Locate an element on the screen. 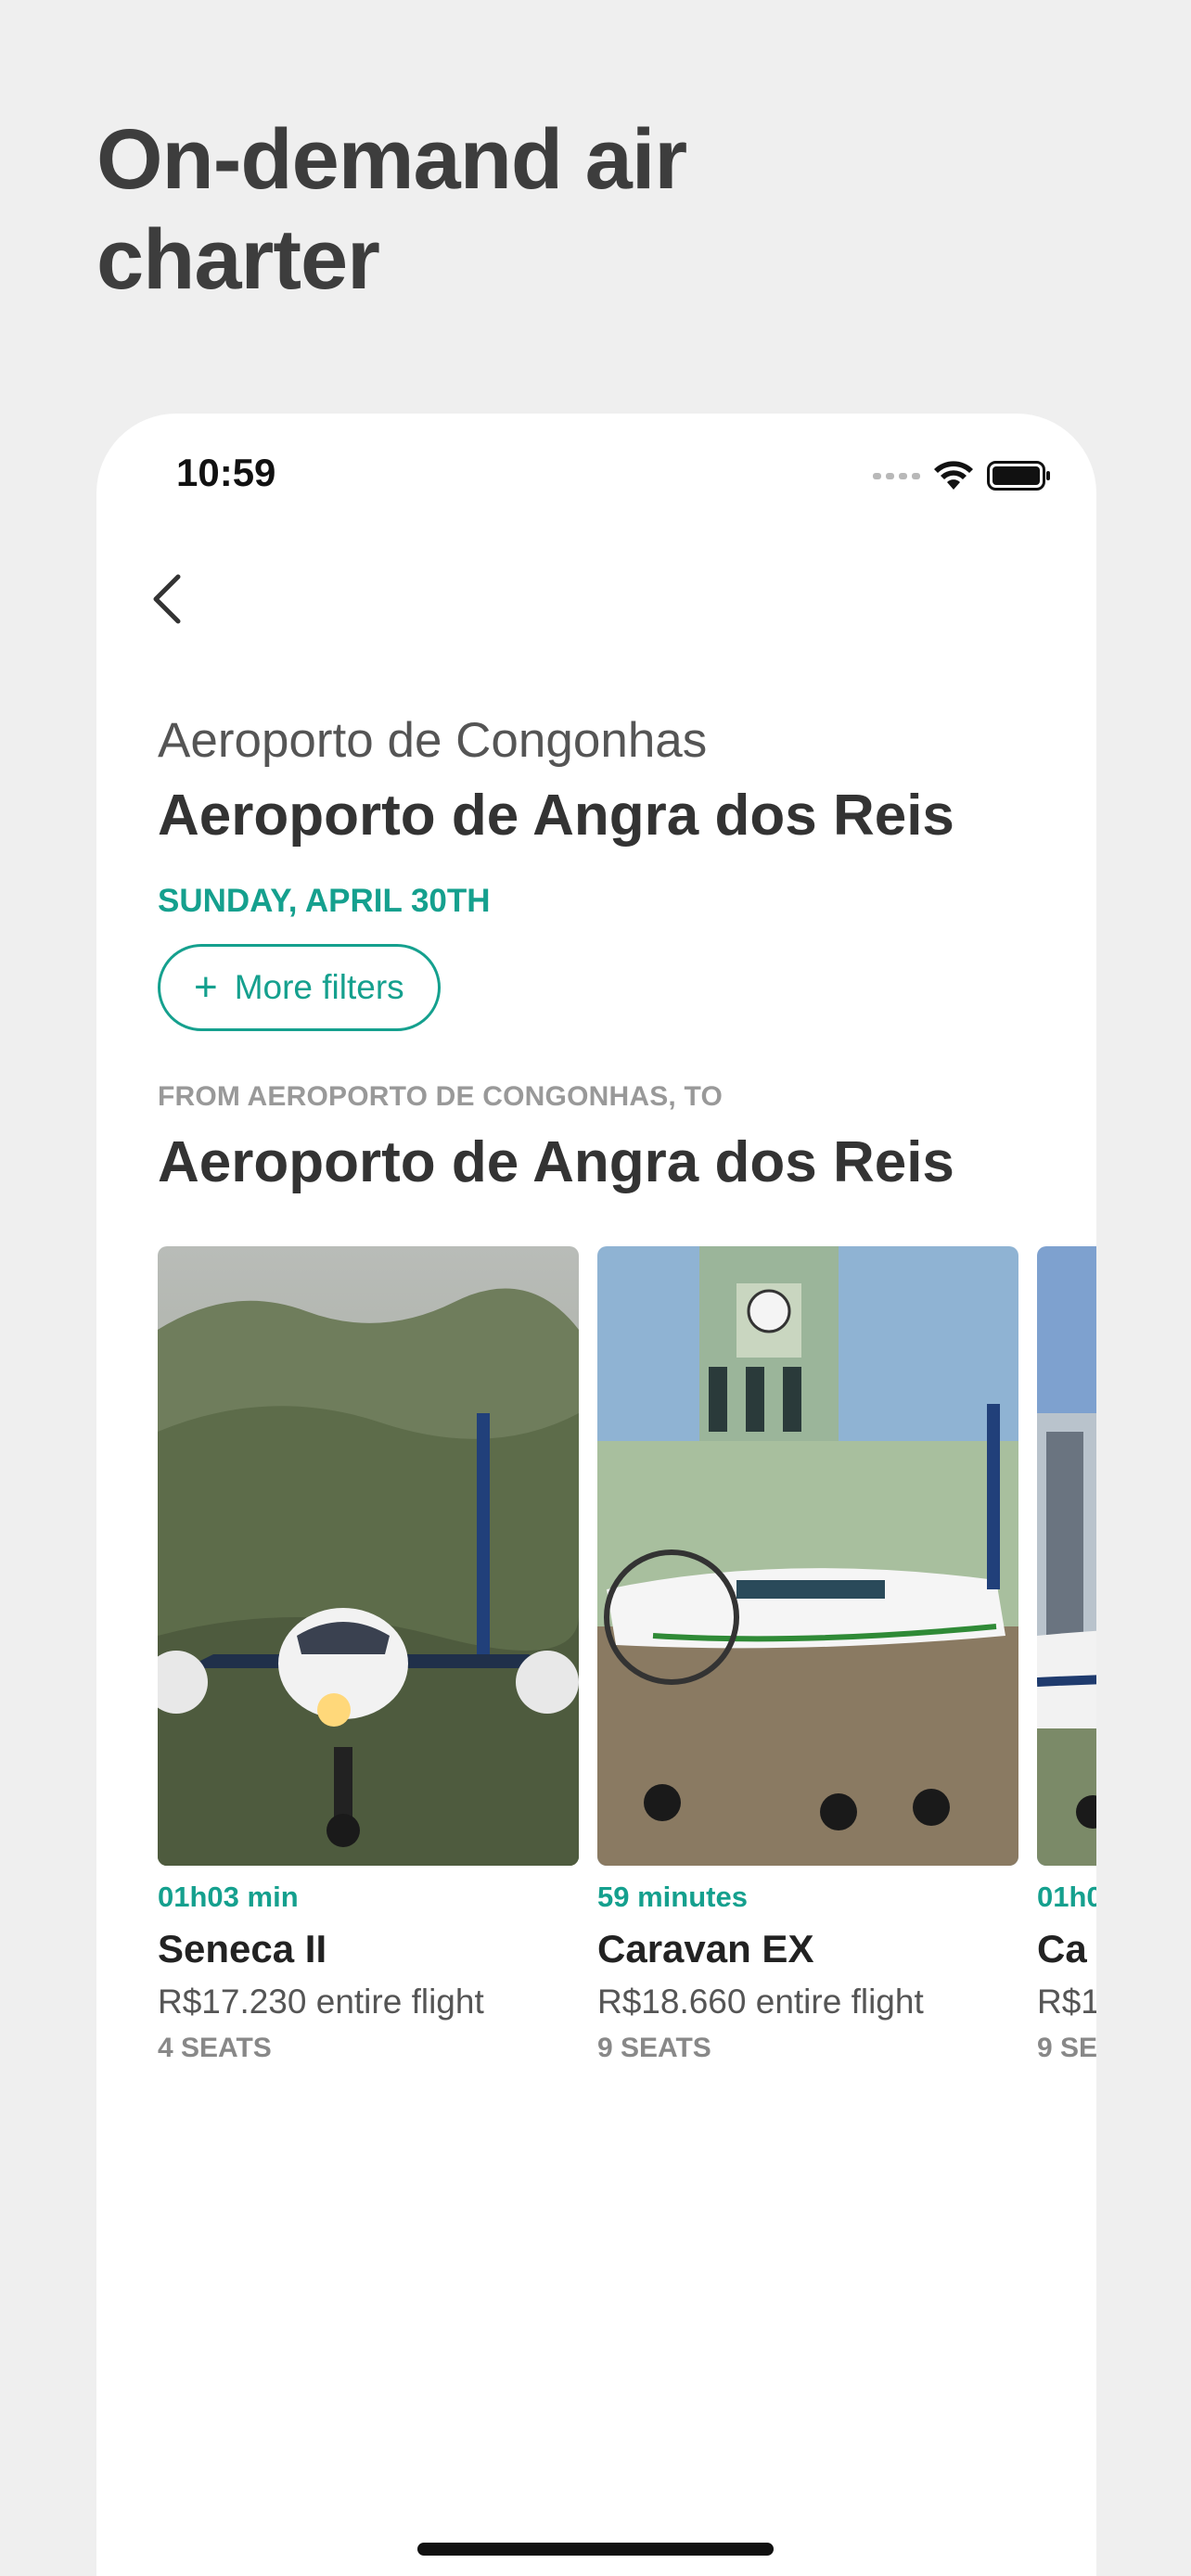  seat-count: 4 SEATS is located at coordinates (215, 2048).